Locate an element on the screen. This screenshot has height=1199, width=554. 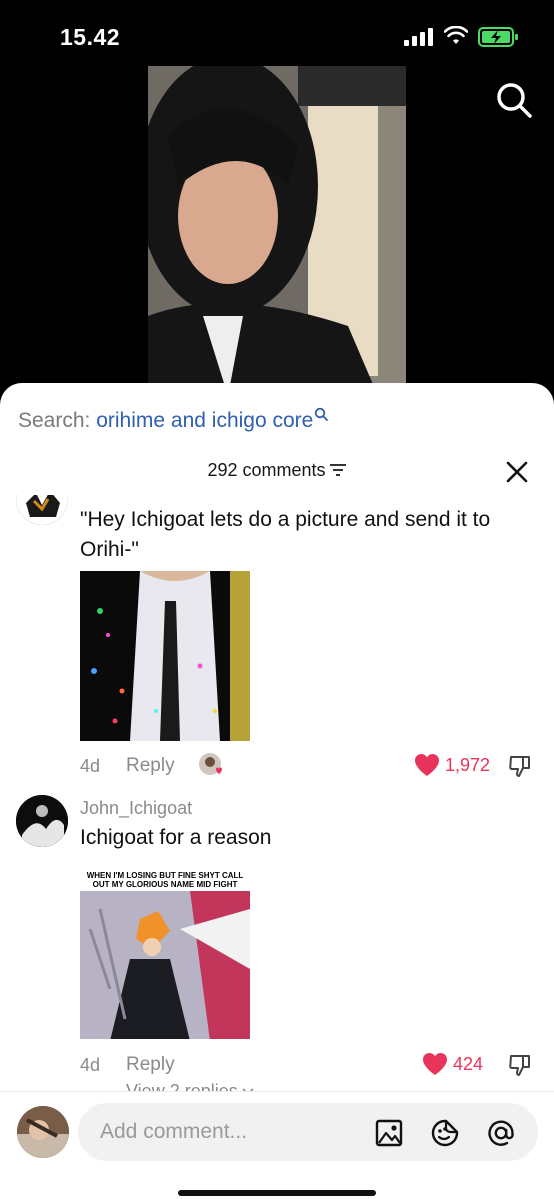
comments-count: 292 comments is located at coordinates (266, 470).